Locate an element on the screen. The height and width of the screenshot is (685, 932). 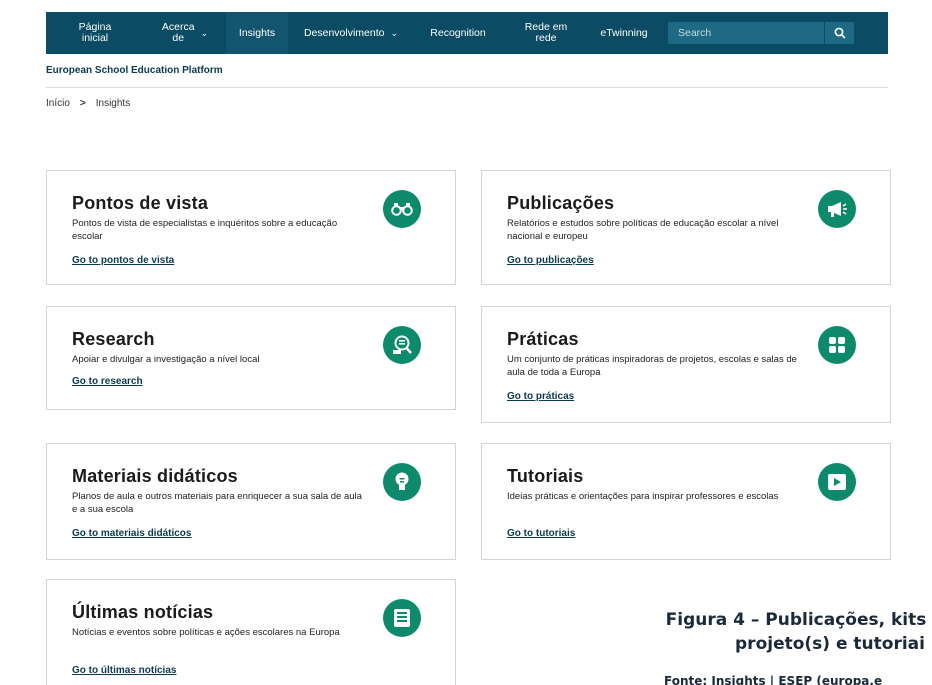
newspaper-icon is located at coordinates (402, 618).